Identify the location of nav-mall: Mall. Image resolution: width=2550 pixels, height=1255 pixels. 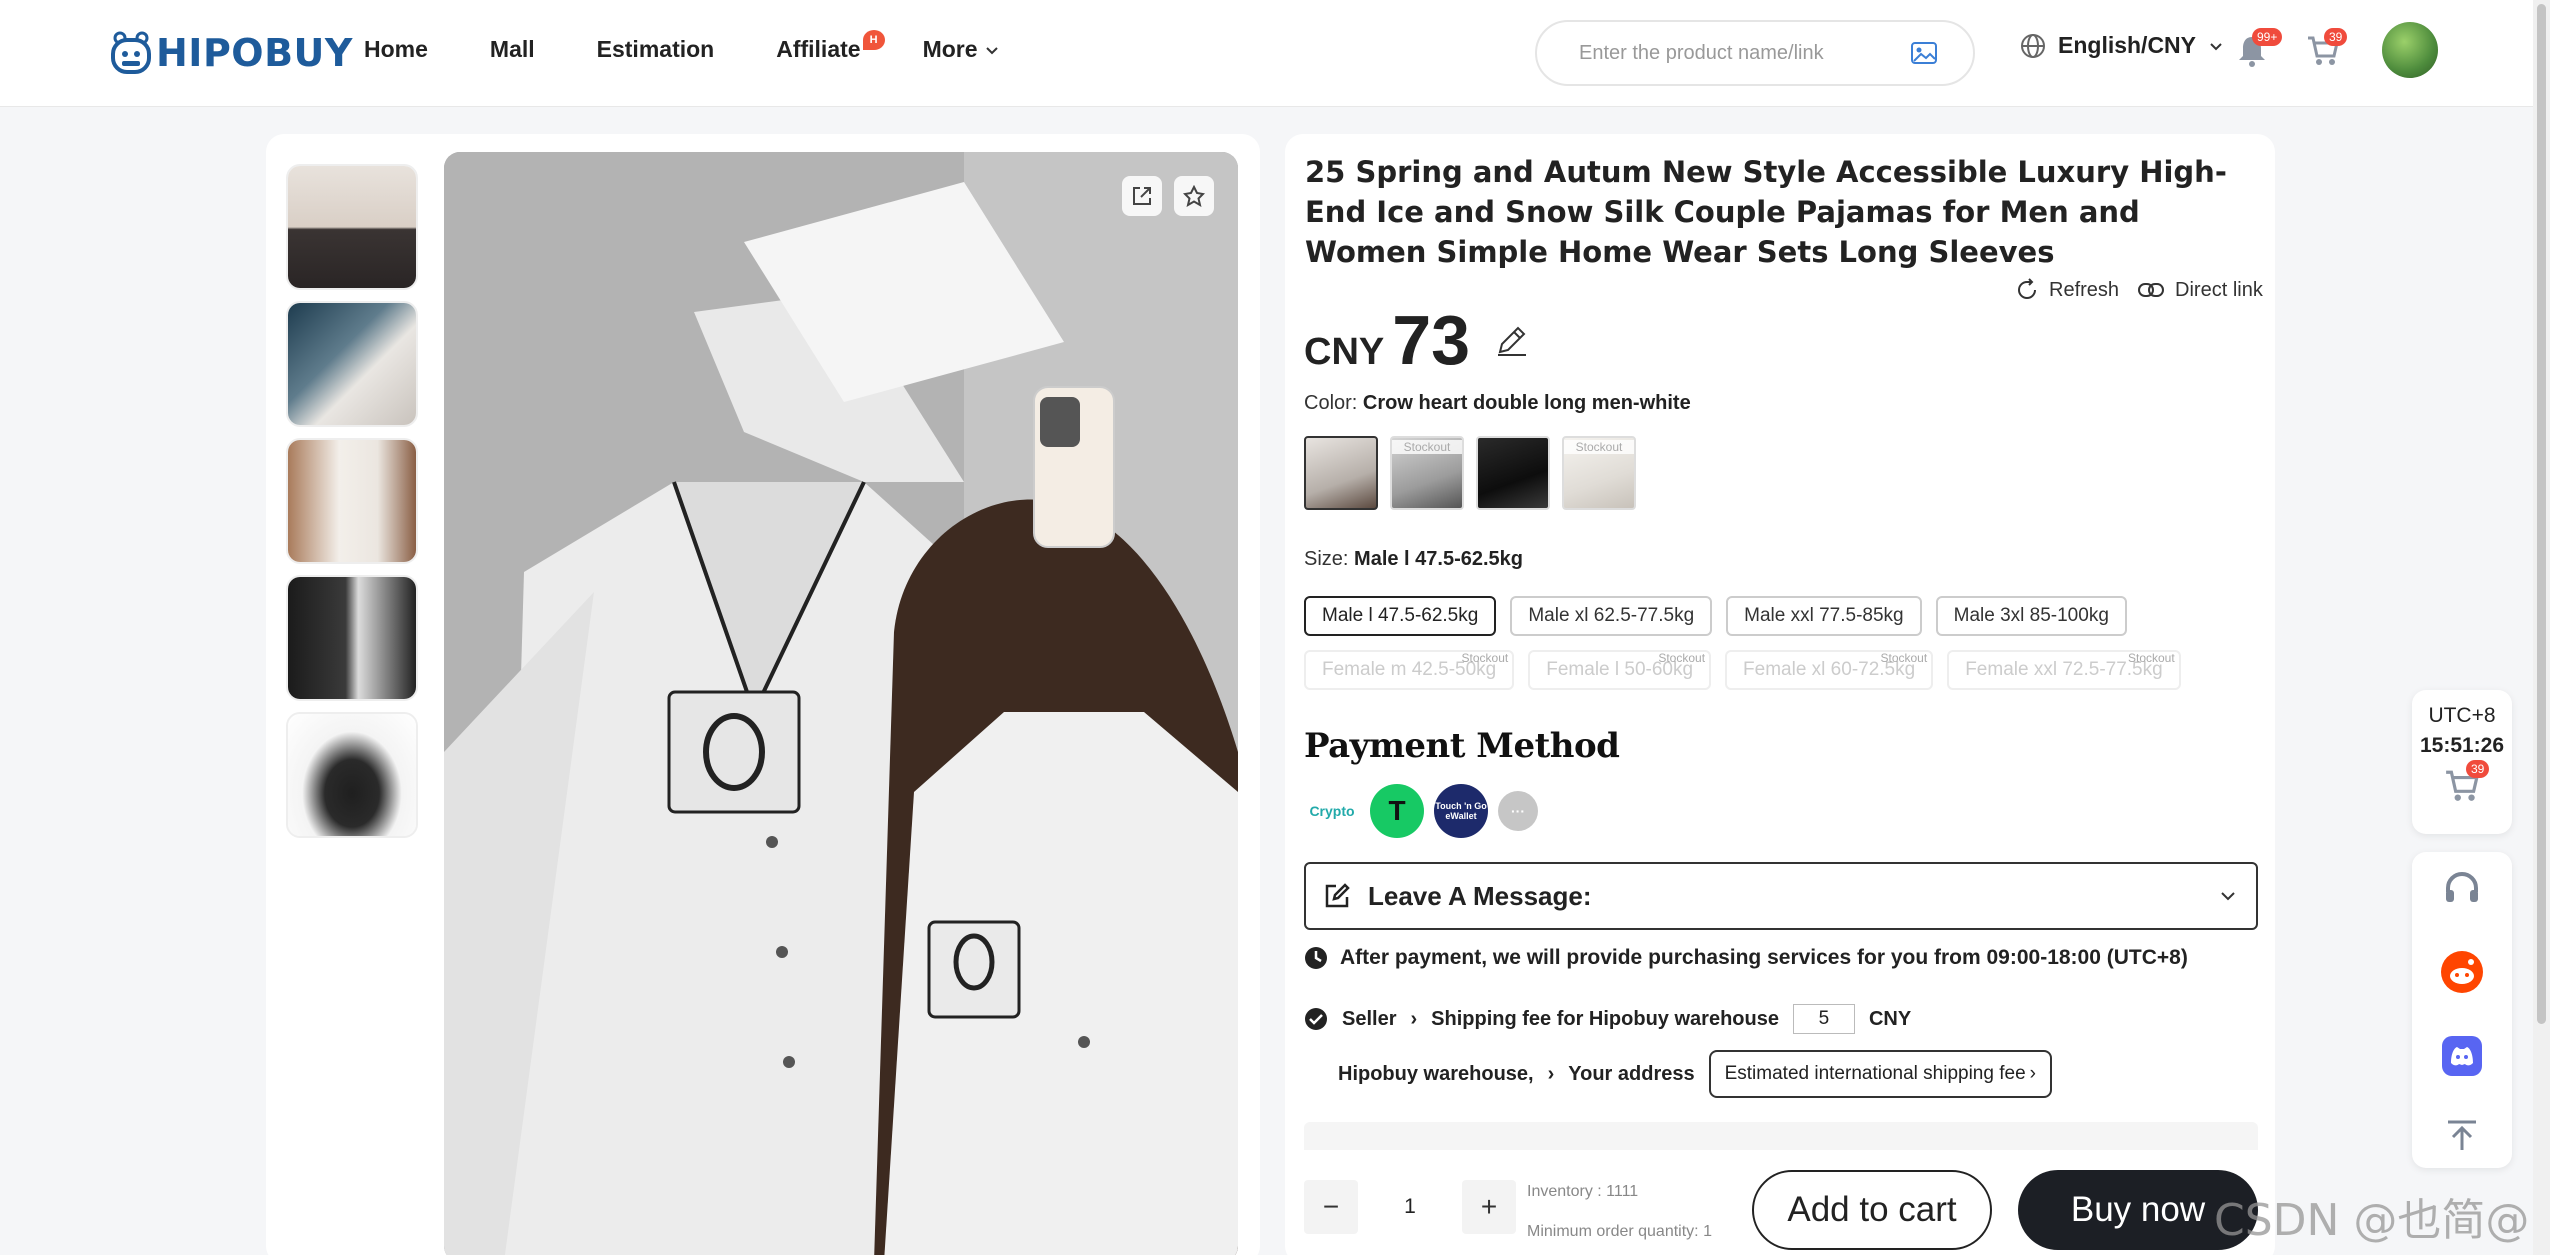
(512, 49).